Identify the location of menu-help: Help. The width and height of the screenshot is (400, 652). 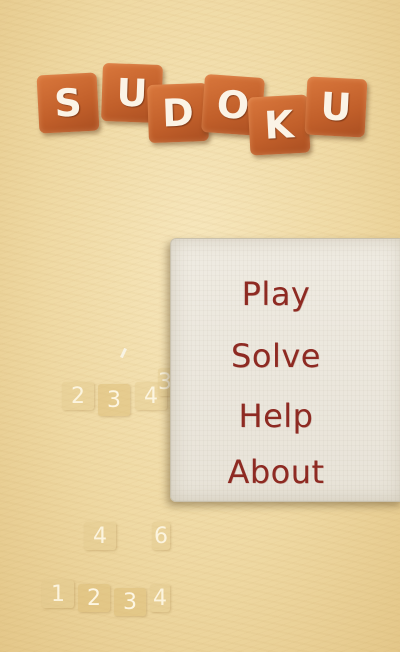
(276, 416).